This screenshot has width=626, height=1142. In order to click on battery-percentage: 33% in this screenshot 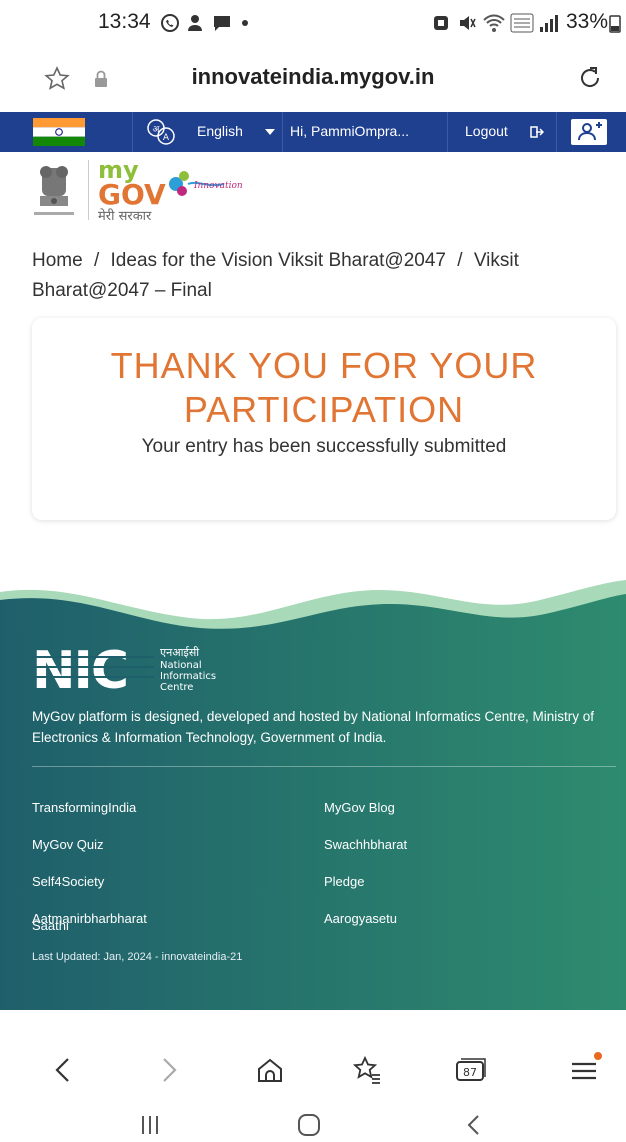, I will do `click(587, 21)`.